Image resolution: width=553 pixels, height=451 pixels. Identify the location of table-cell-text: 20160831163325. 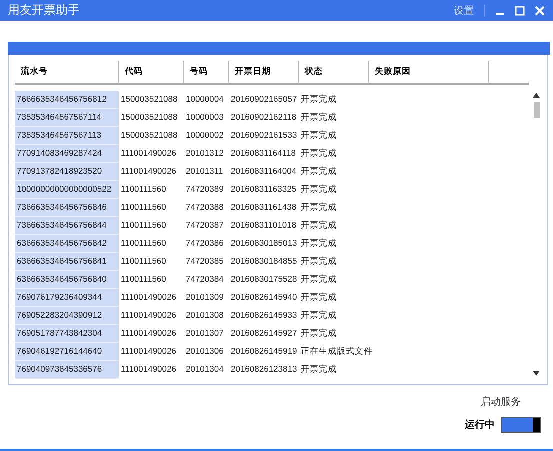
(264, 189).